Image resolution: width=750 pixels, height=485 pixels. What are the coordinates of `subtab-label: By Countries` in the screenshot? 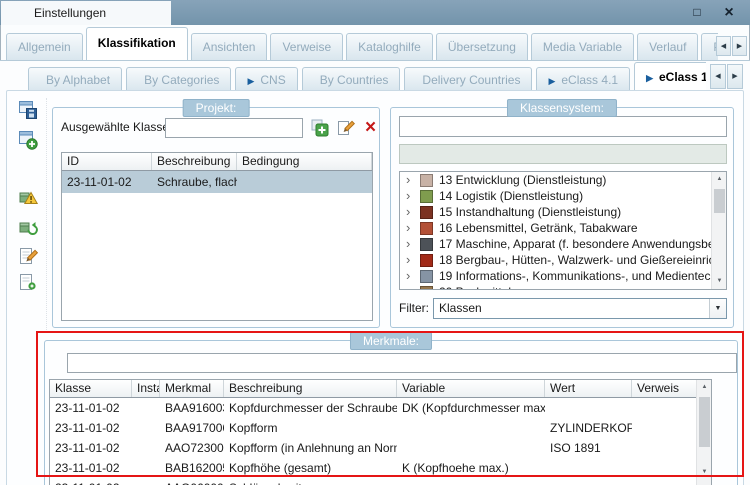 It's located at (354, 80).